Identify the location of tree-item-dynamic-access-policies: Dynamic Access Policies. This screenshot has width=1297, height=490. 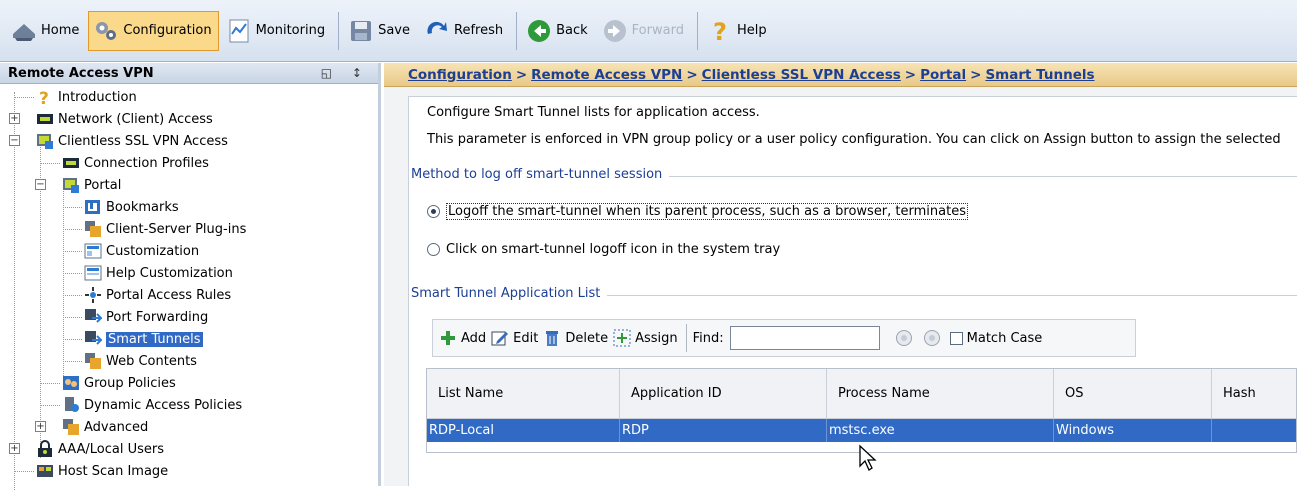
(189, 405).